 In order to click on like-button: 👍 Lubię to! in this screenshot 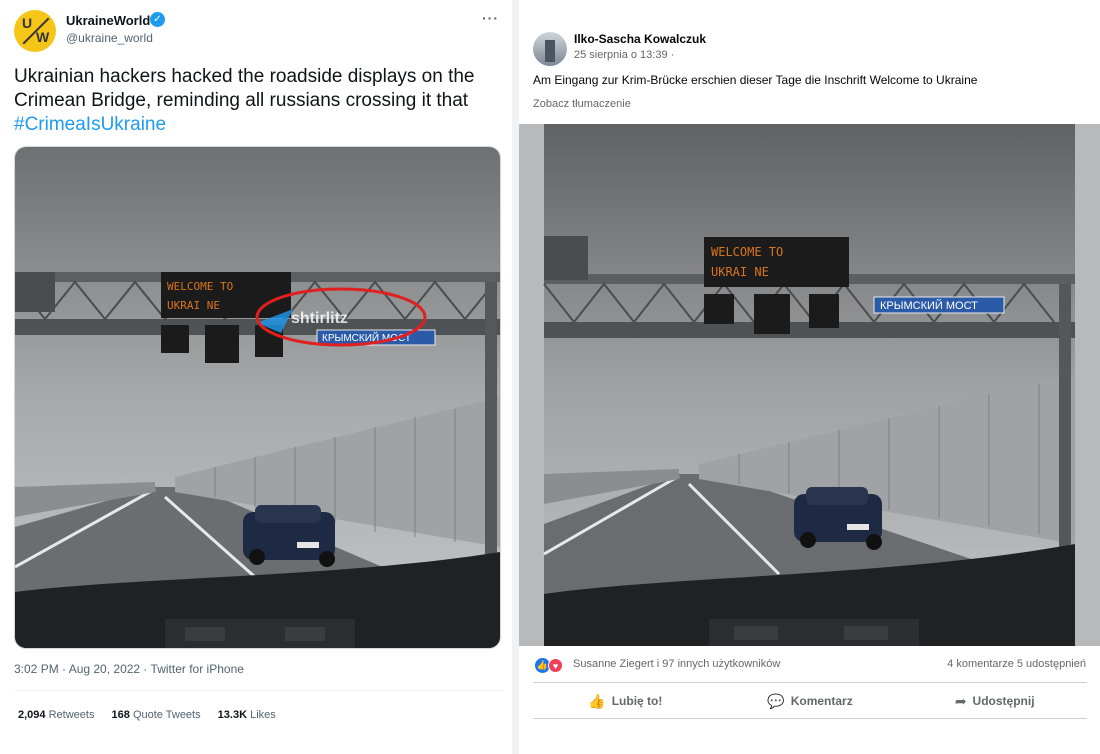, I will do `click(625, 701)`.